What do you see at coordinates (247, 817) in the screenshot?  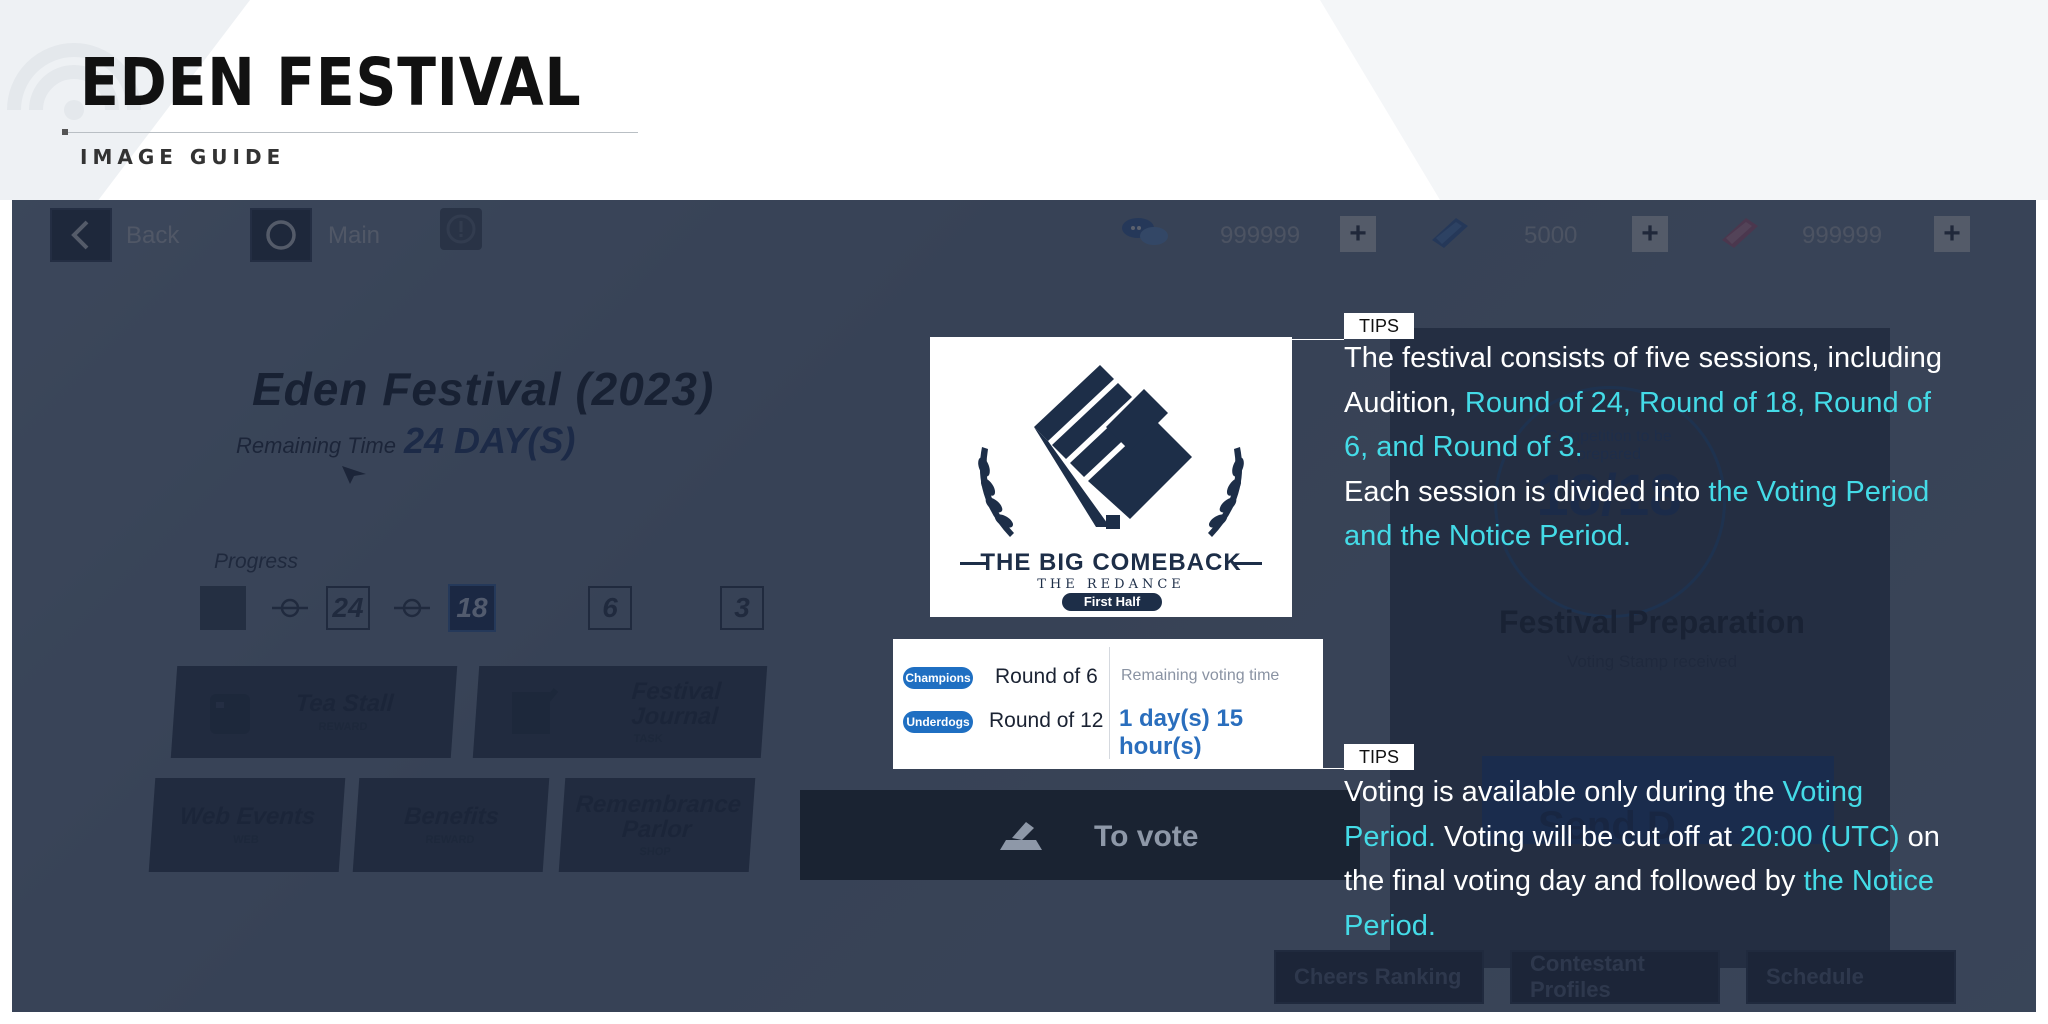 I see `web-events-label: Web Events` at bounding box center [247, 817].